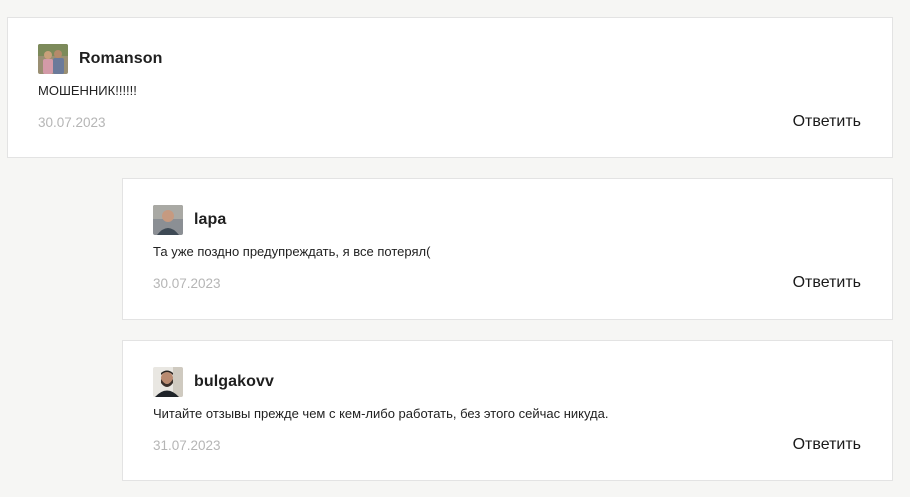 This screenshot has height=497, width=910. What do you see at coordinates (234, 381) in the screenshot?
I see `comment-username: bulgakovv` at bounding box center [234, 381].